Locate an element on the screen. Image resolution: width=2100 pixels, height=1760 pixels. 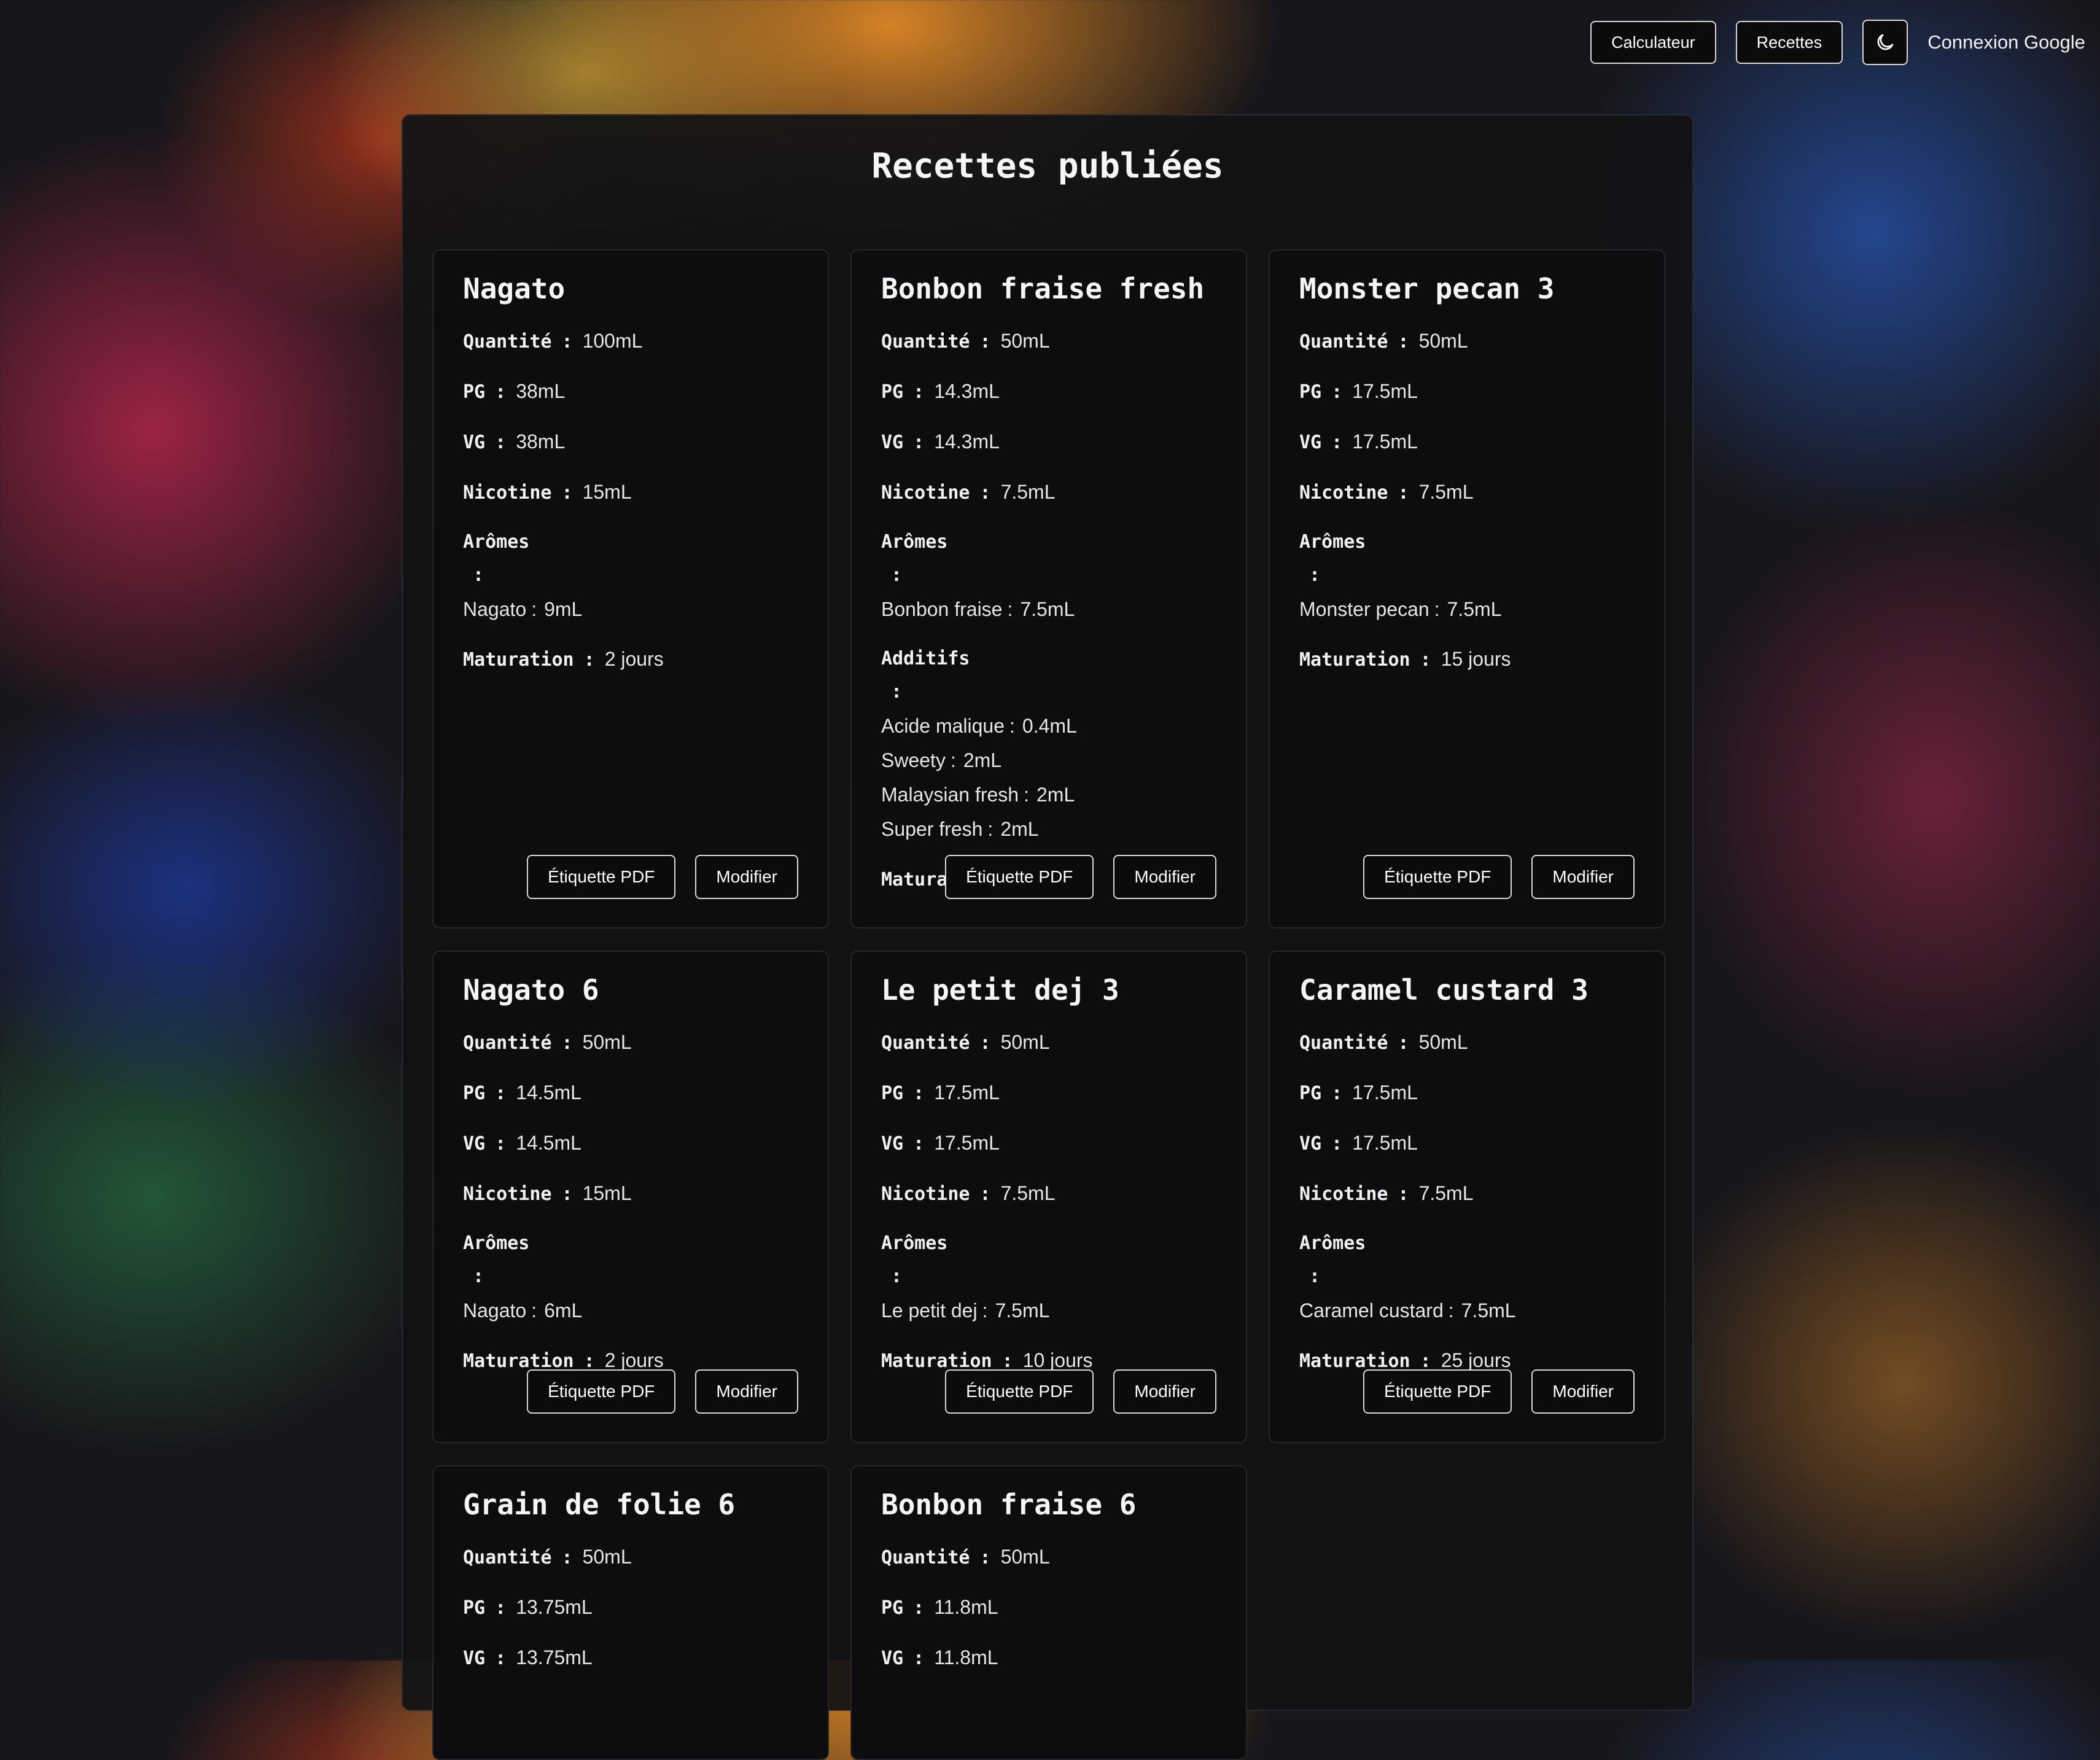
recipe-field-pg: PG:14.3mL is located at coordinates (1048, 392).